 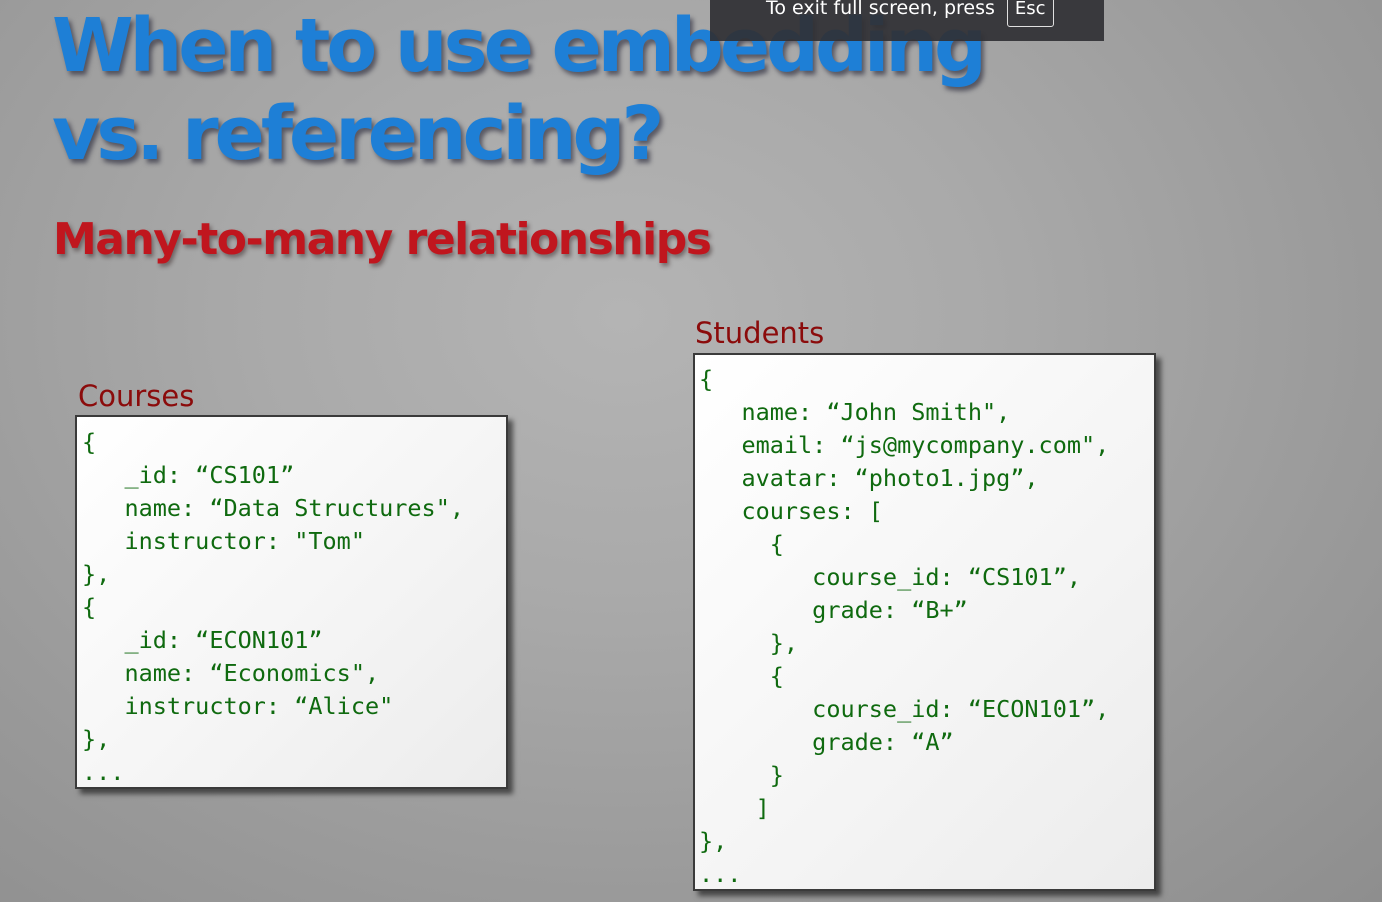 I want to click on courses-code-line: instructor: “Alice", so click(x=238, y=706).